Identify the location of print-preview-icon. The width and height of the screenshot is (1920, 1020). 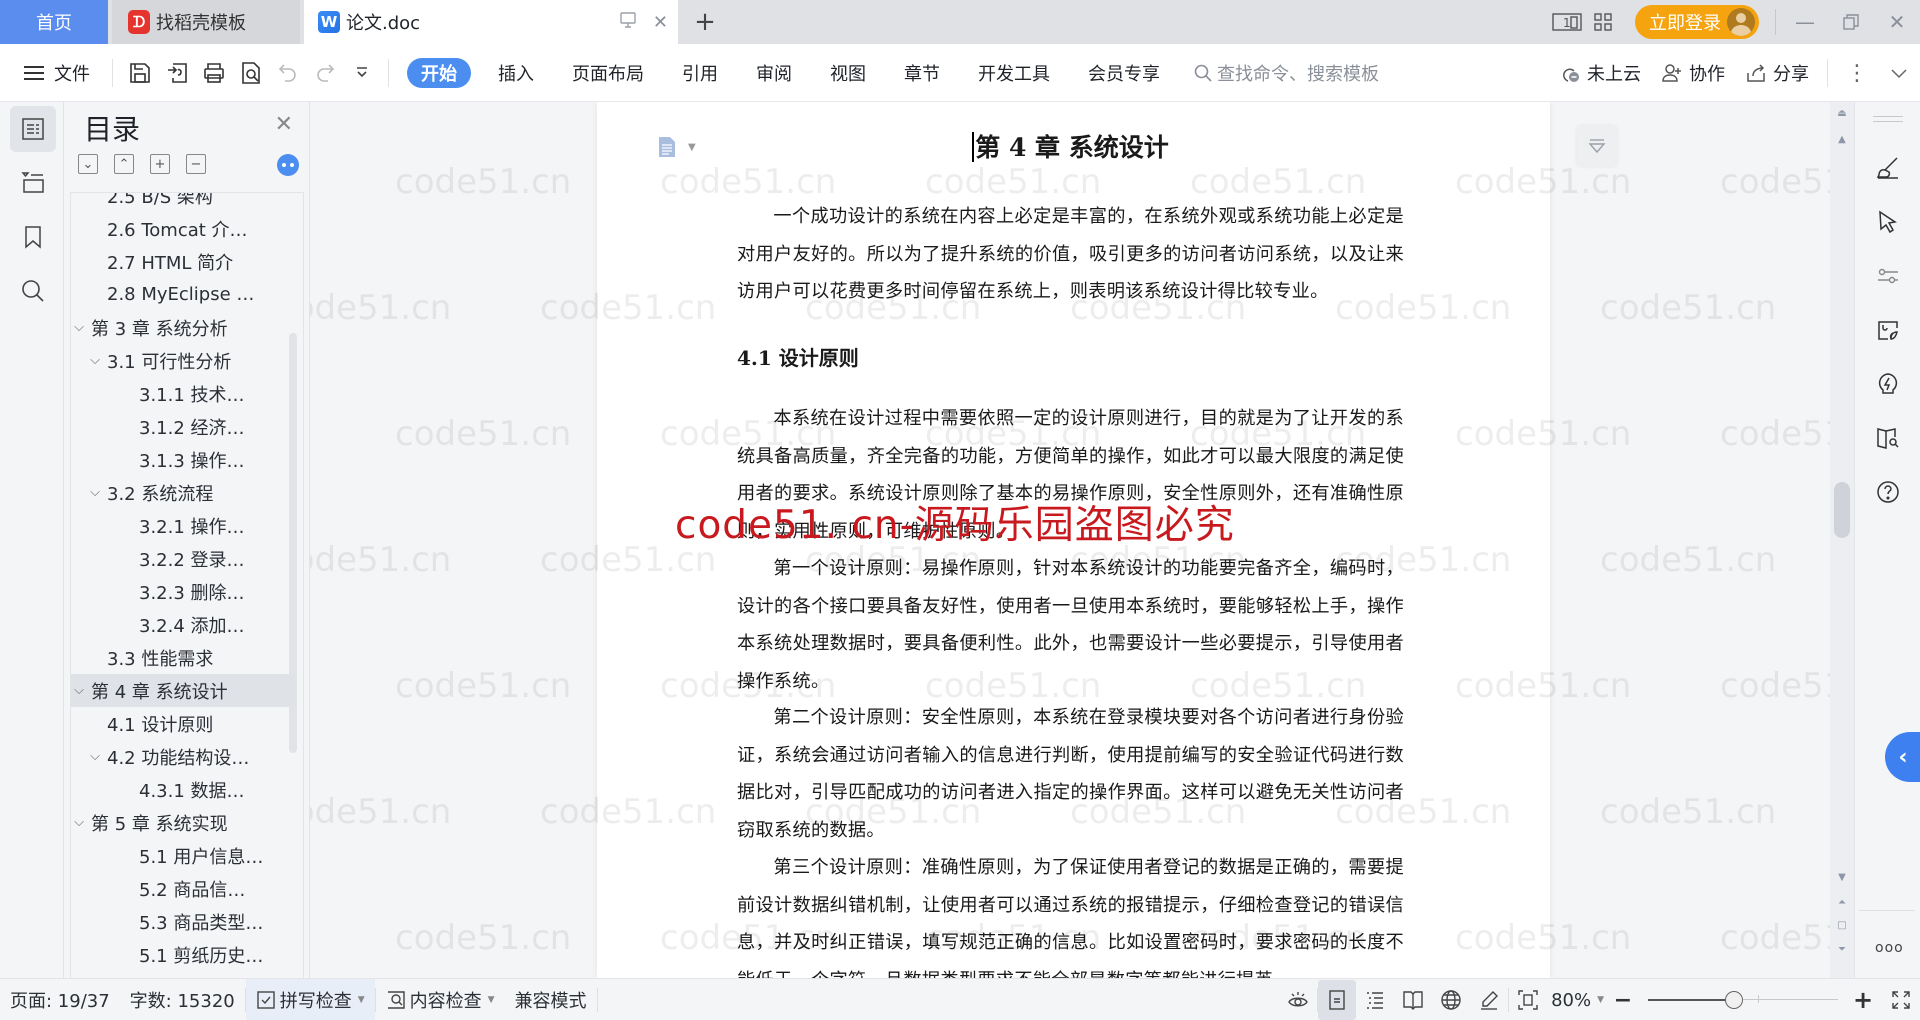
(250, 73).